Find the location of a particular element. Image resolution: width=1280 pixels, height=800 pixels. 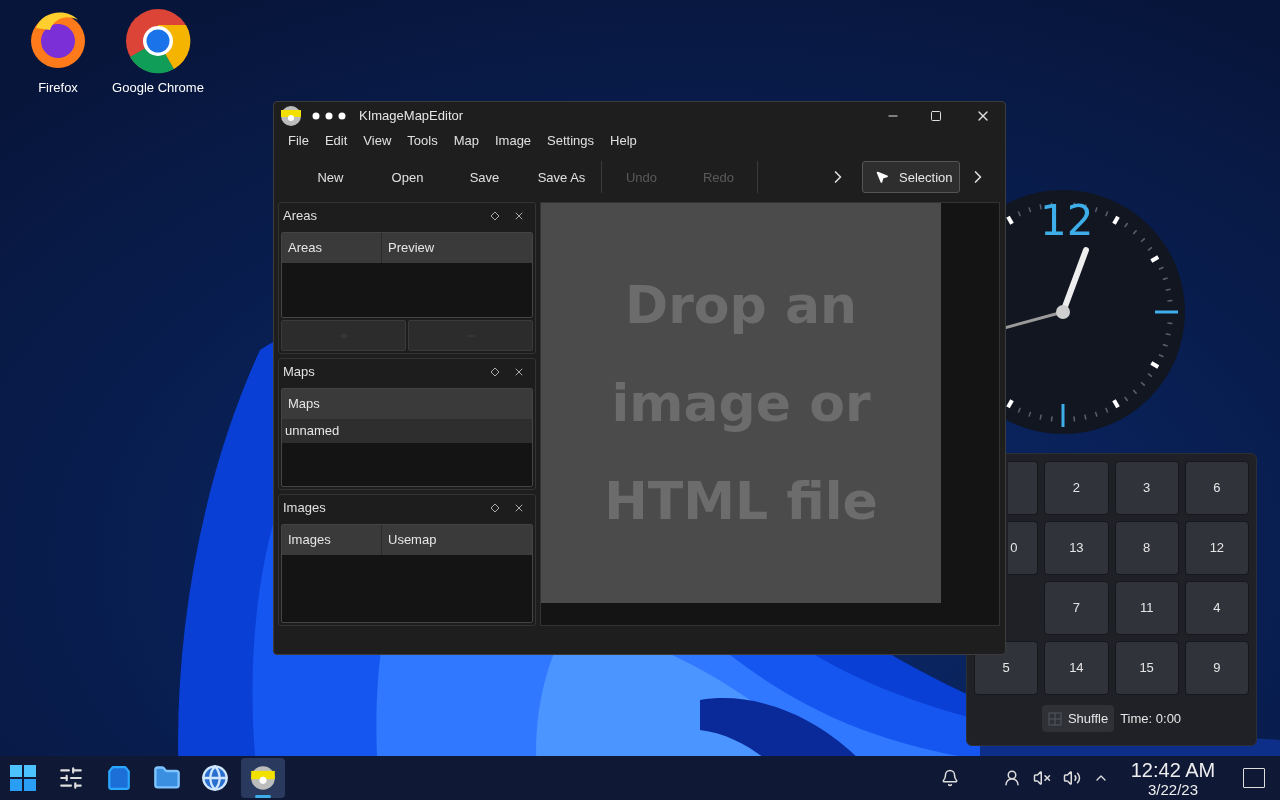

puzzle-tile: 6 is located at coordinates (1216, 488).